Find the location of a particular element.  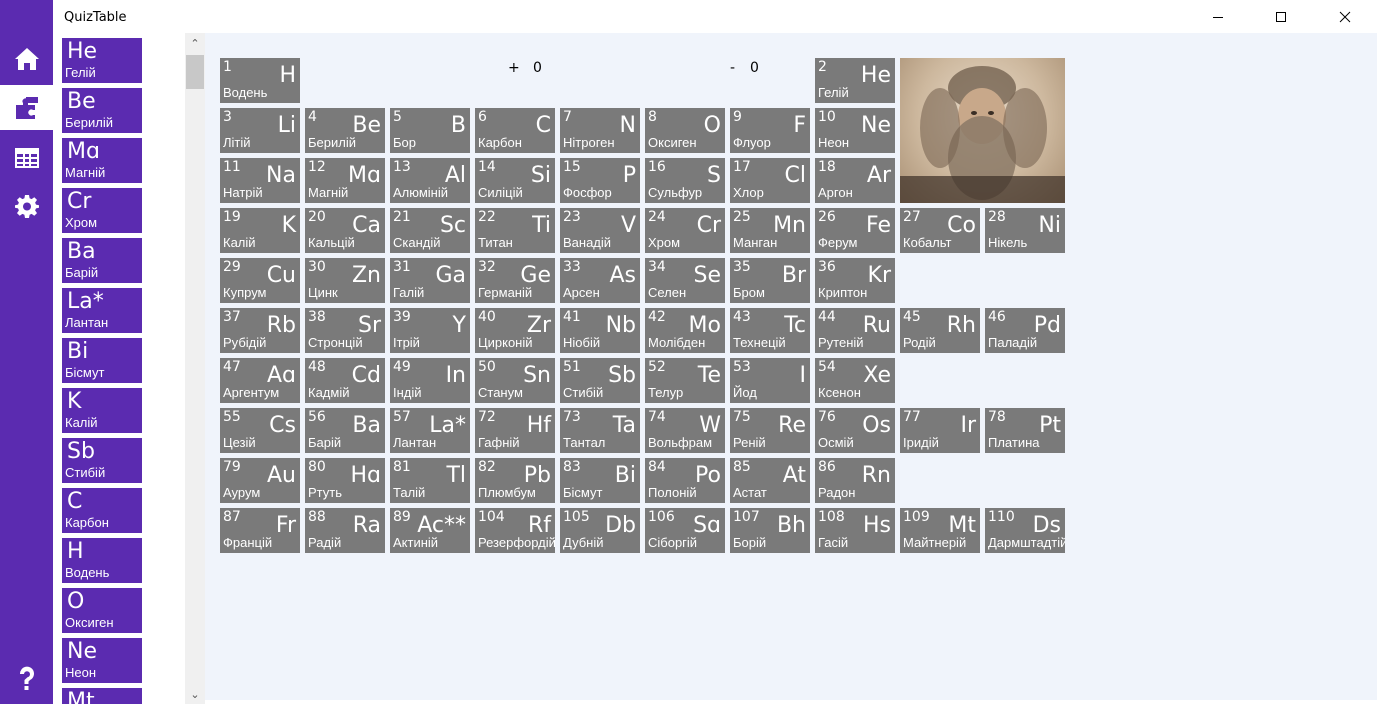

element-cell: 9 F Флуор is located at coordinates (770, 130).